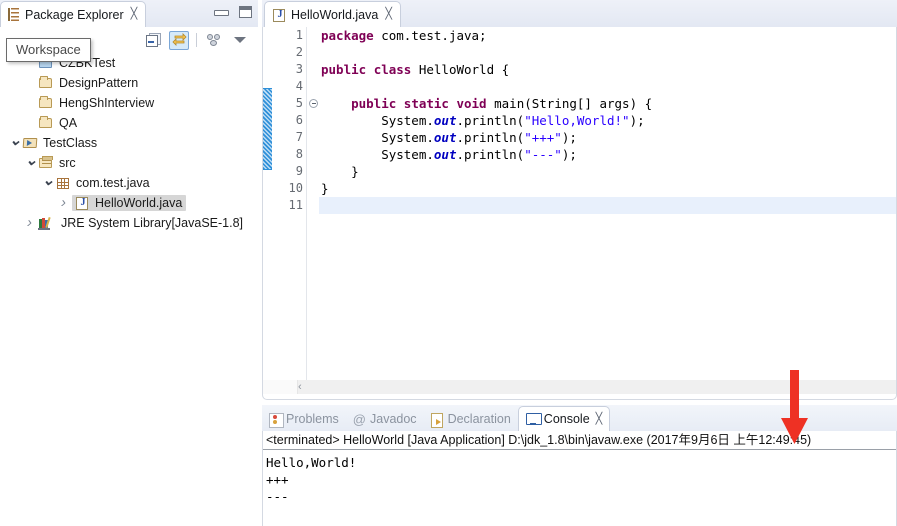 This screenshot has height=526, width=897. I want to click on tab-console: Console ╳, so click(564, 418).